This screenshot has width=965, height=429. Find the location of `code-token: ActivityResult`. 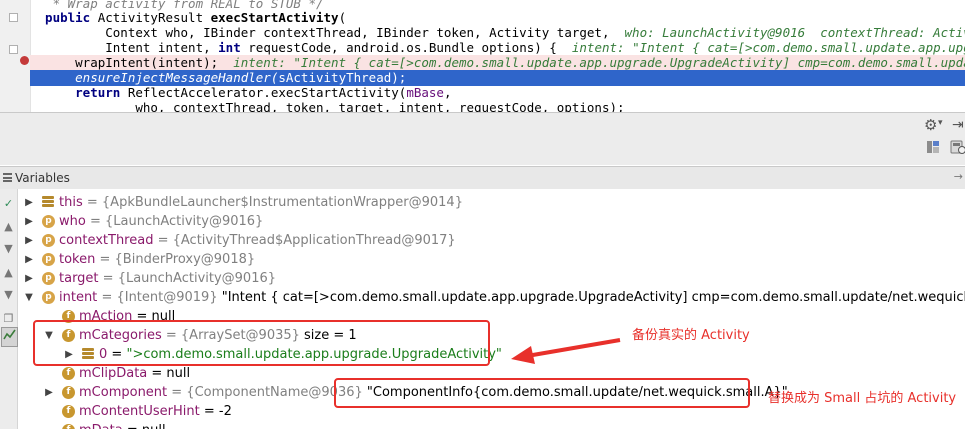

code-token: ActivityResult is located at coordinates (154, 17).